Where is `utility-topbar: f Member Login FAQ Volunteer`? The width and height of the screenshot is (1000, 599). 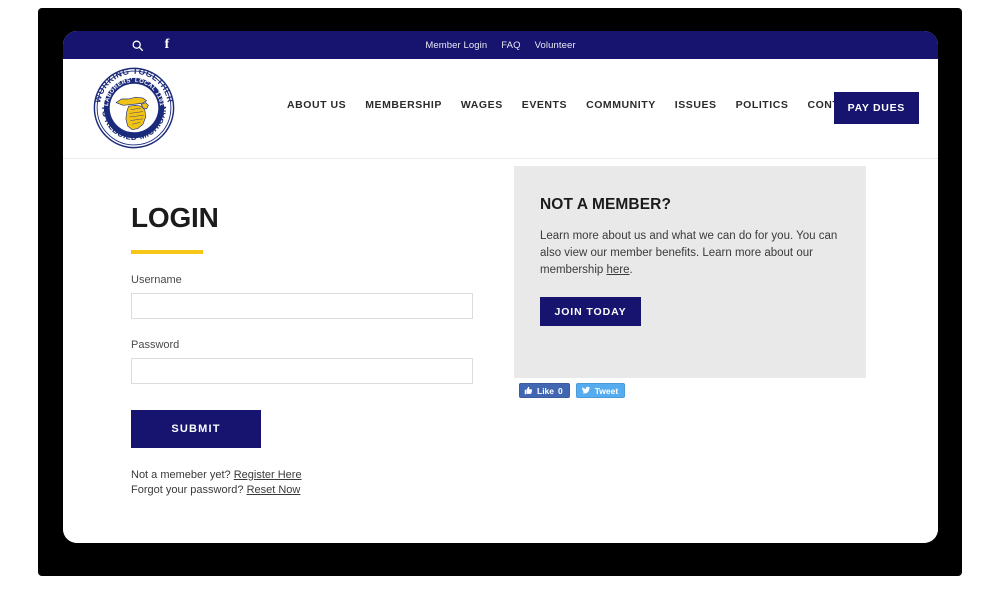
utility-topbar: f Member Login FAQ Volunteer is located at coordinates (500, 45).